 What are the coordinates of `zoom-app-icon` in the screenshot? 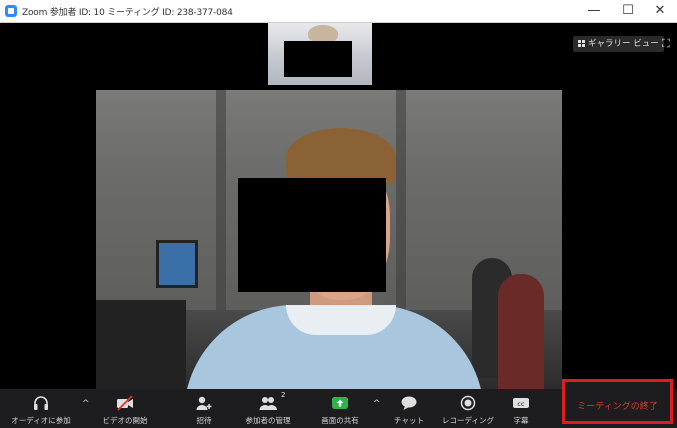 It's located at (11, 11).